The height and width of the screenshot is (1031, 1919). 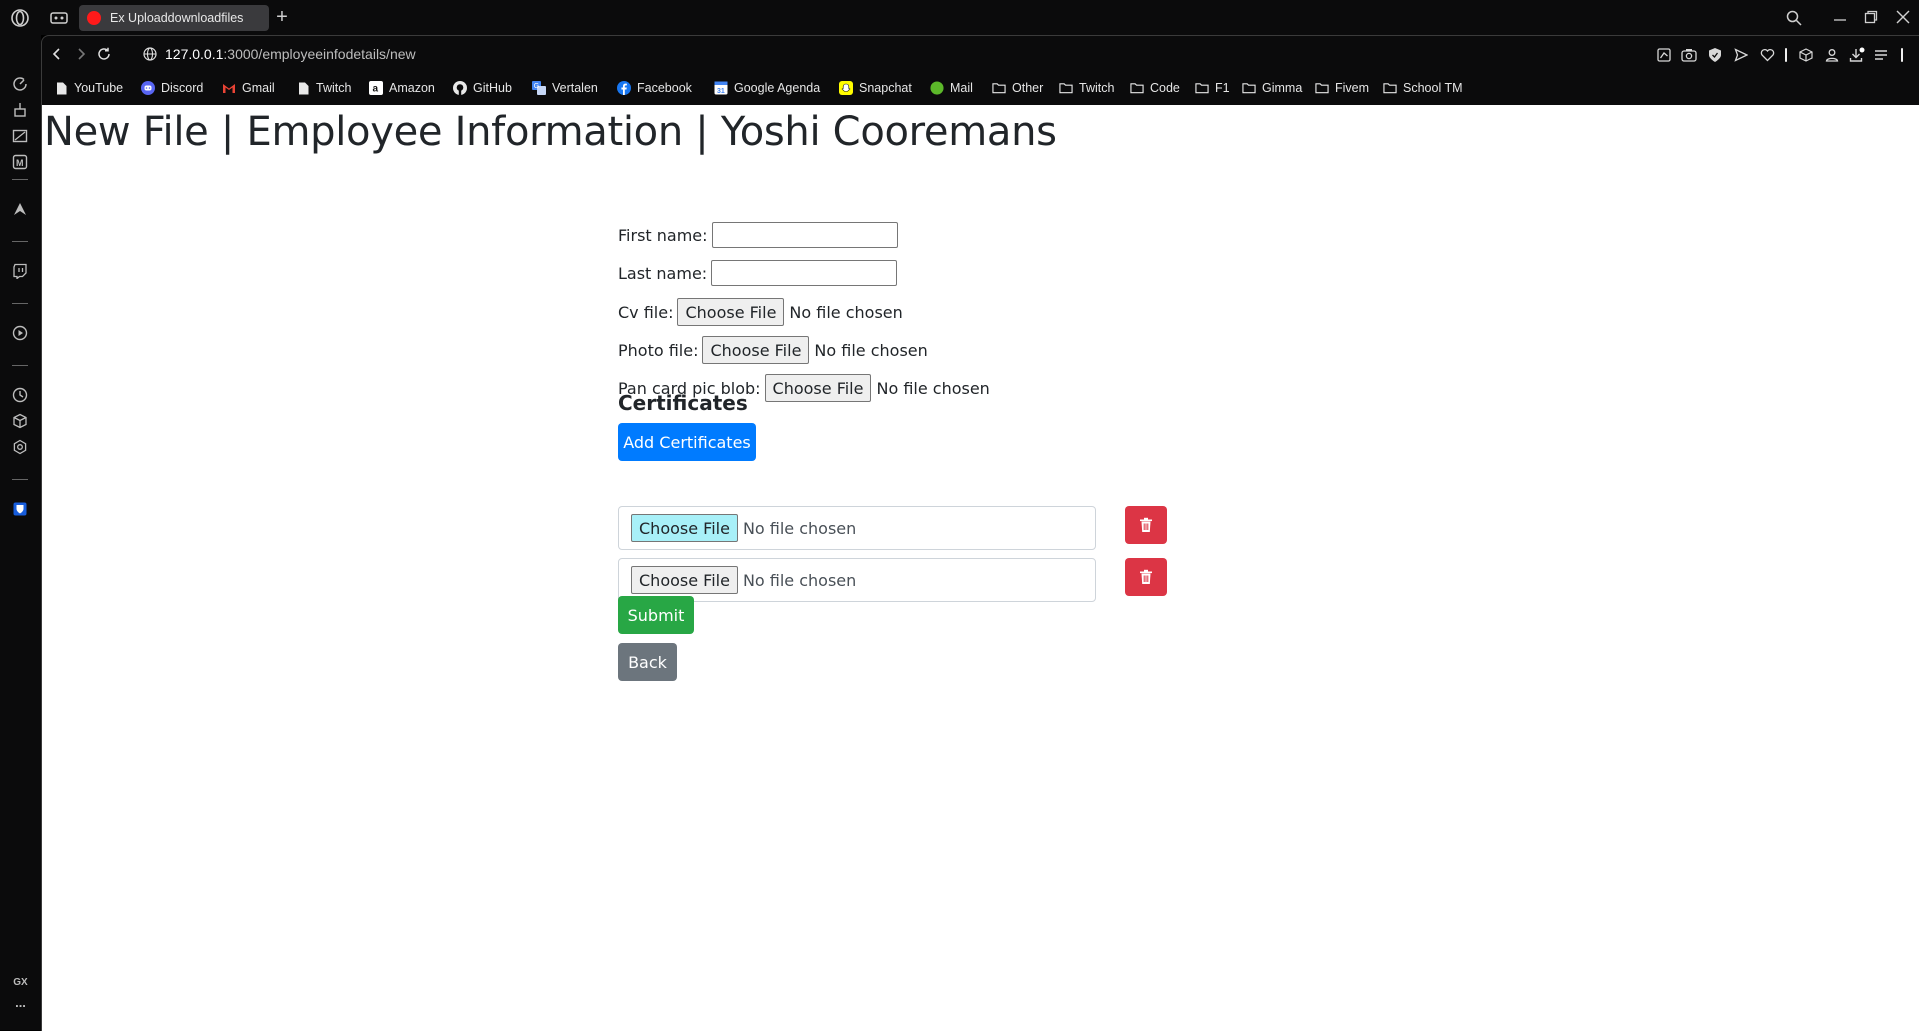 What do you see at coordinates (172, 88) in the screenshot?
I see `bookmark-discord: Discord` at bounding box center [172, 88].